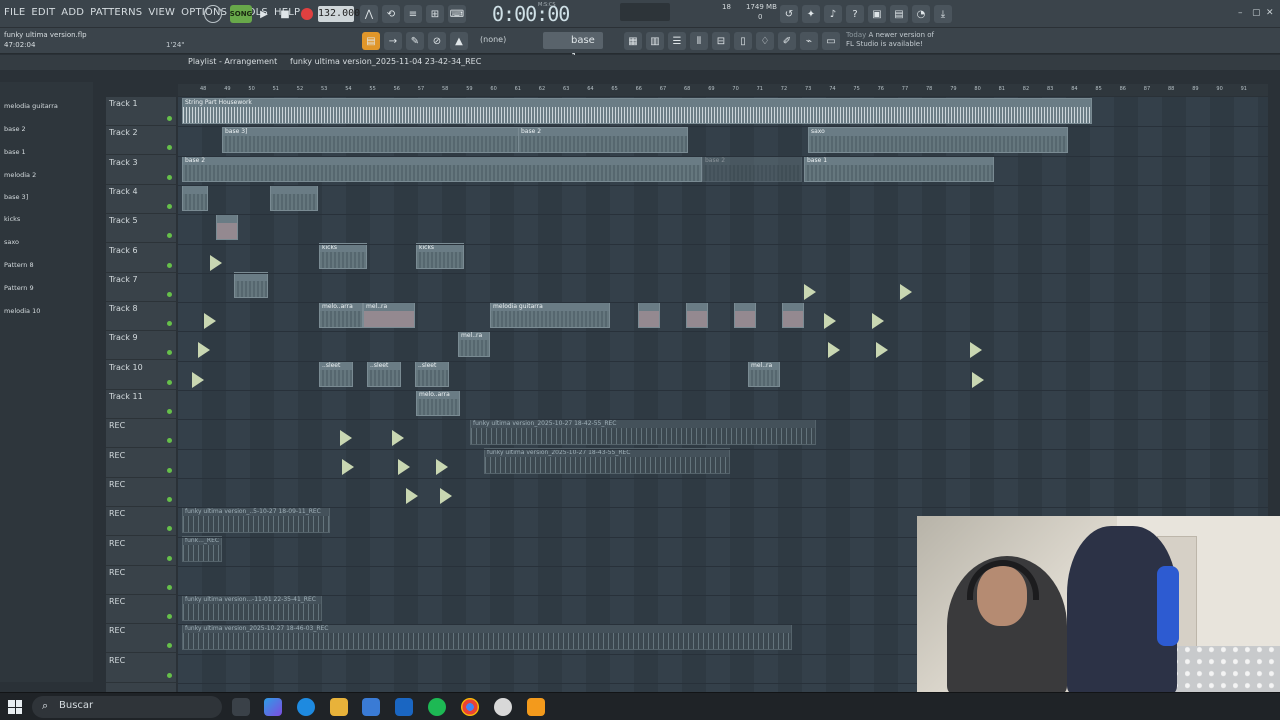 Image resolution: width=1280 pixels, height=720 pixels. What do you see at coordinates (1240, 13) in the screenshot?
I see `minimize-icon: –` at bounding box center [1240, 13].